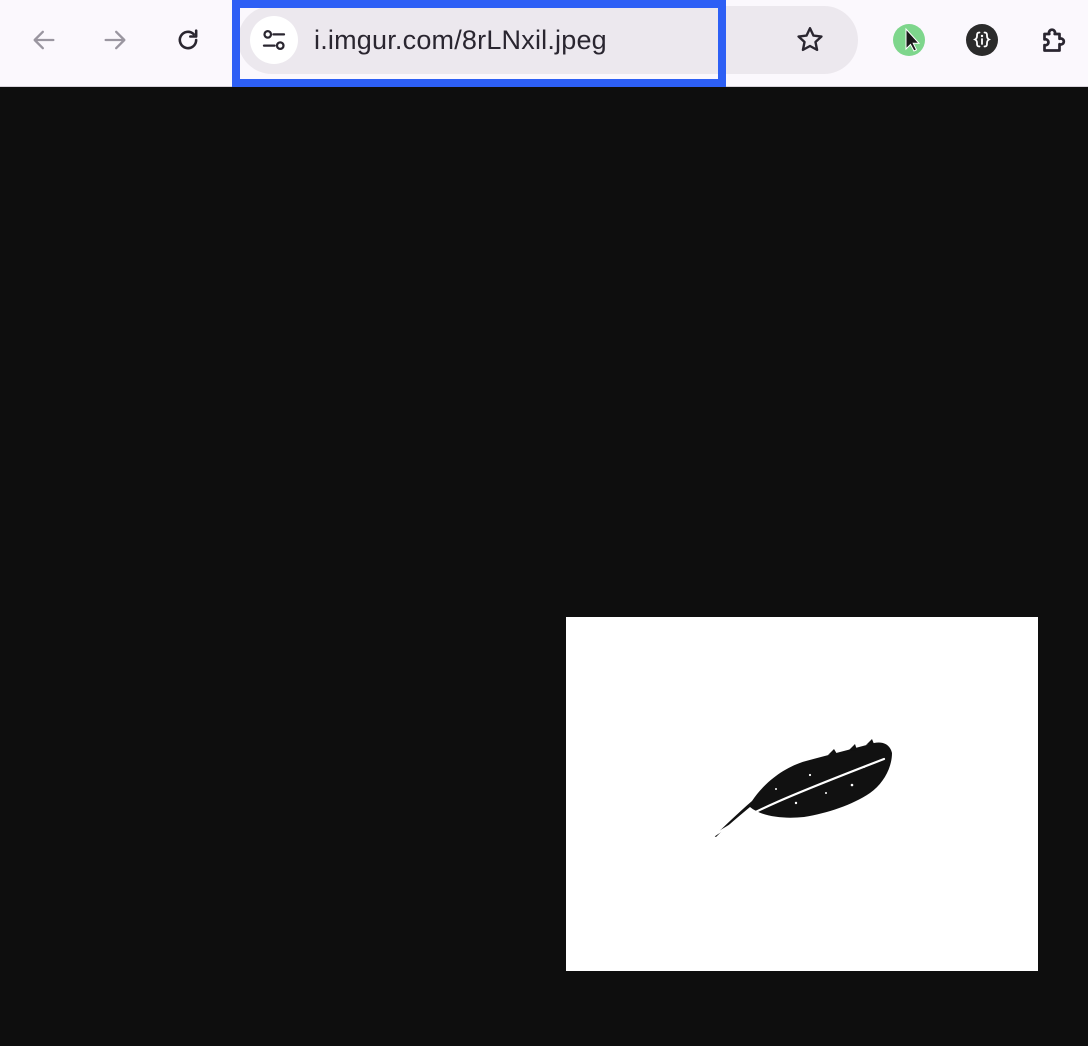 The image size is (1088, 1046). I want to click on back-button, so click(44, 40).